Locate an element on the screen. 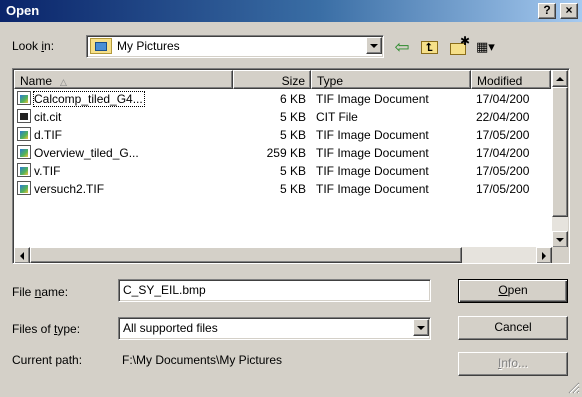 Image resolution: width=582 pixels, height=397 pixels. filetype-value: All supported files is located at coordinates (170, 328).